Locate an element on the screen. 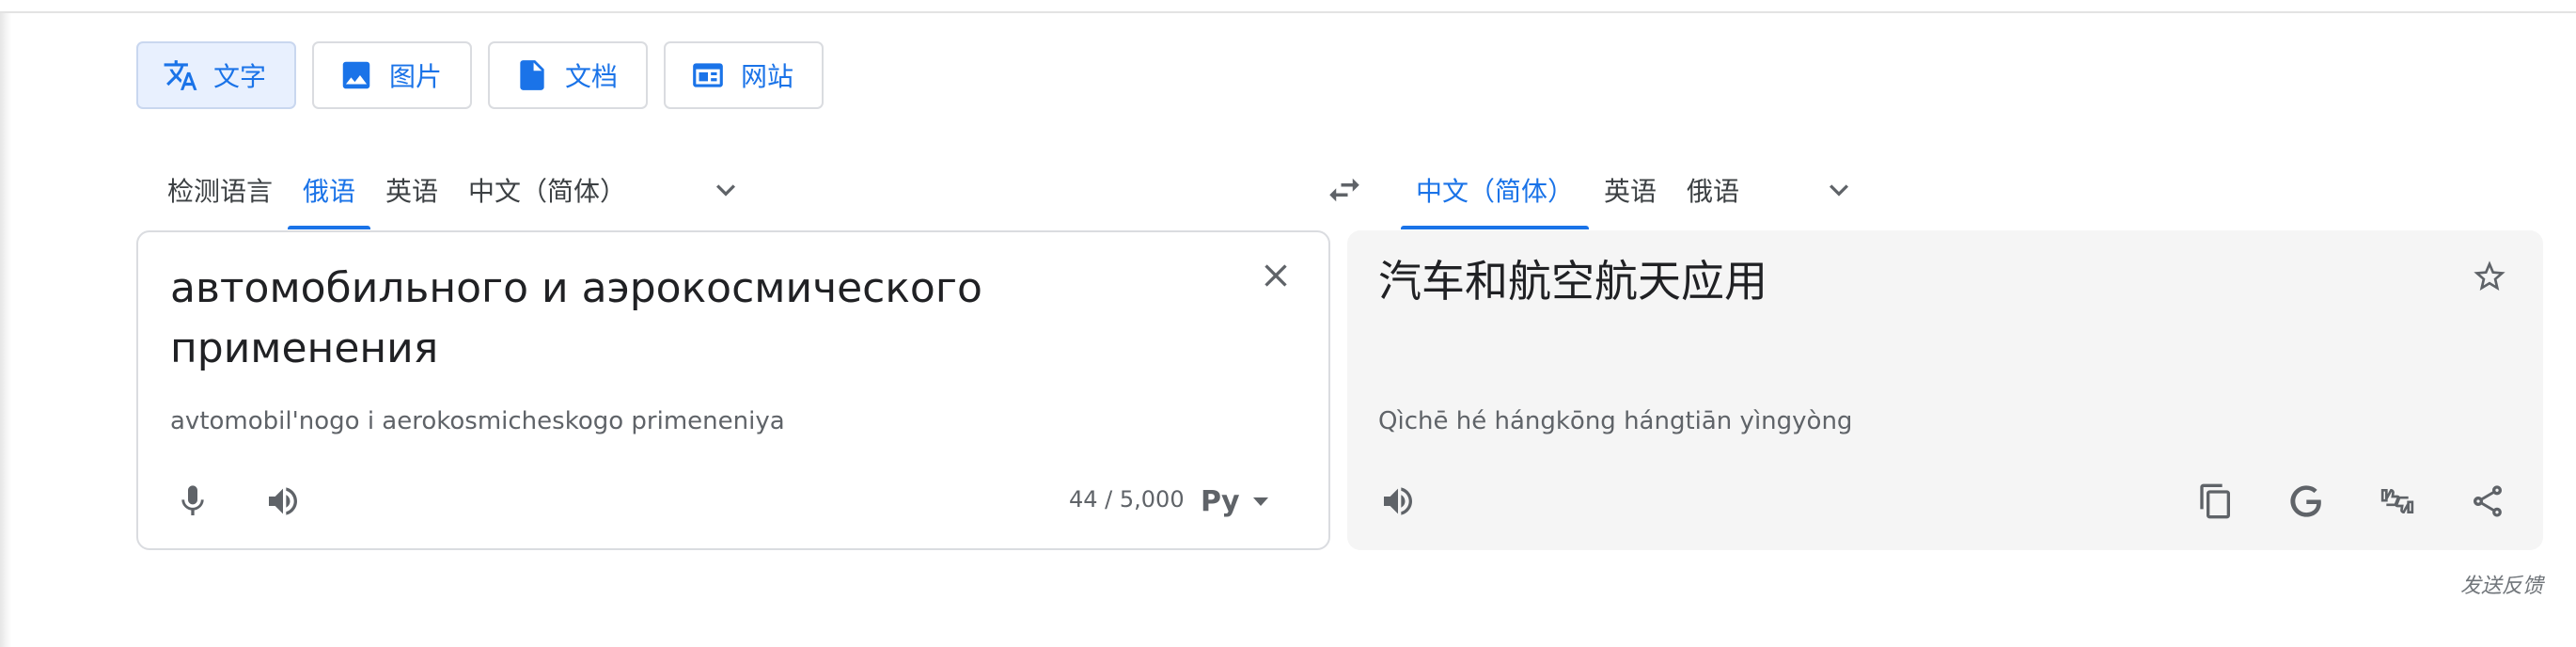 The height and width of the screenshot is (647, 2576). listen-source-button is located at coordinates (283, 501).